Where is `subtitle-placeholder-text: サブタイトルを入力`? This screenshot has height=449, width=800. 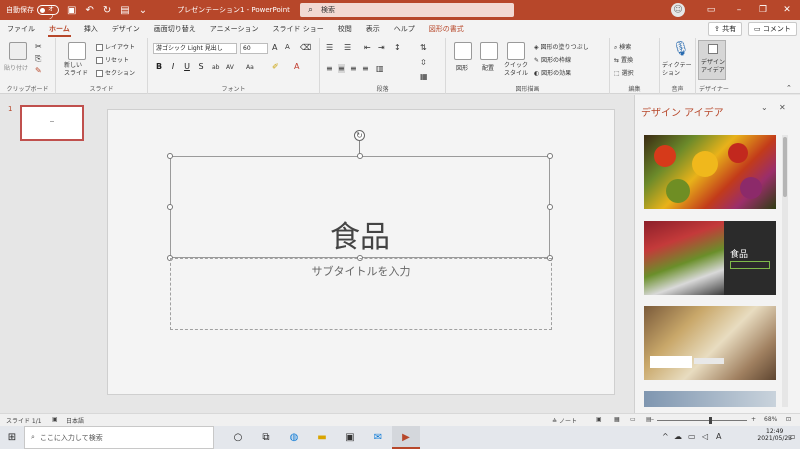
subtitle-placeholder-text: サブタイトルを入力 is located at coordinates (361, 271).